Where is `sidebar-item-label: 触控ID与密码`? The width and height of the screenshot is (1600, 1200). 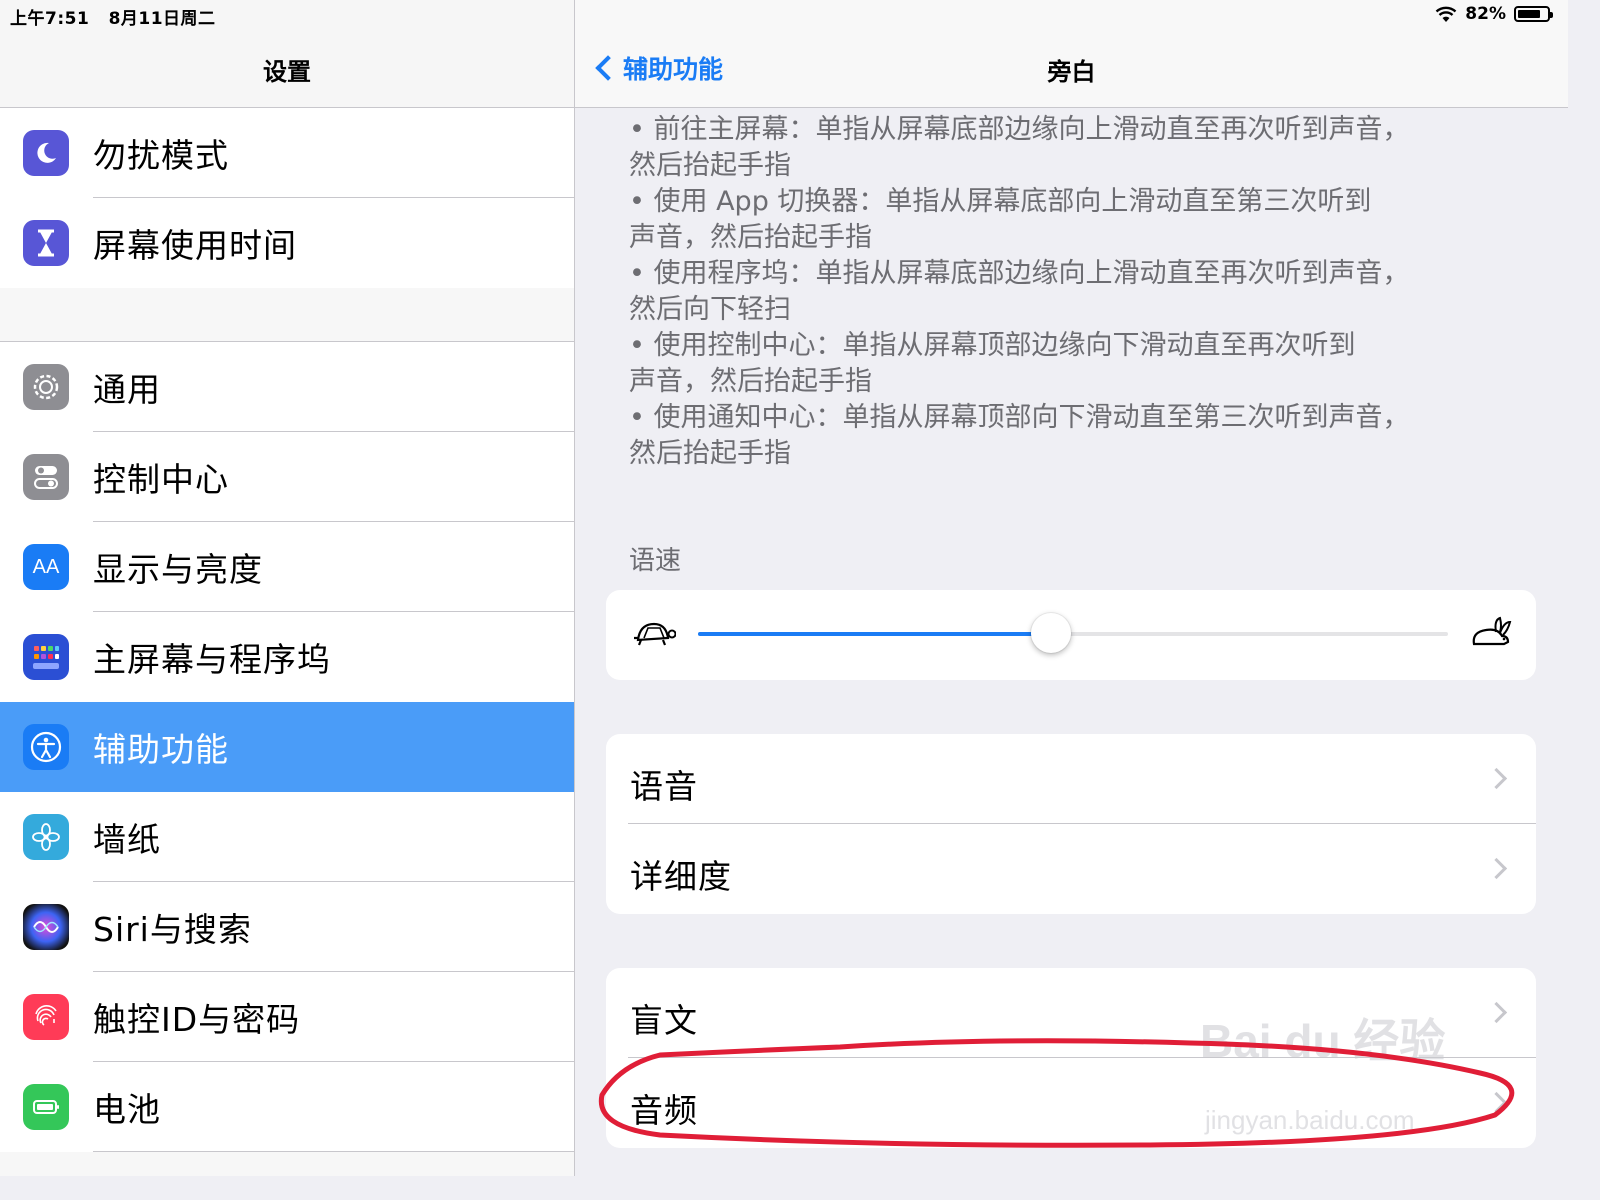 sidebar-item-label: 触控ID与密码 is located at coordinates (197, 1019).